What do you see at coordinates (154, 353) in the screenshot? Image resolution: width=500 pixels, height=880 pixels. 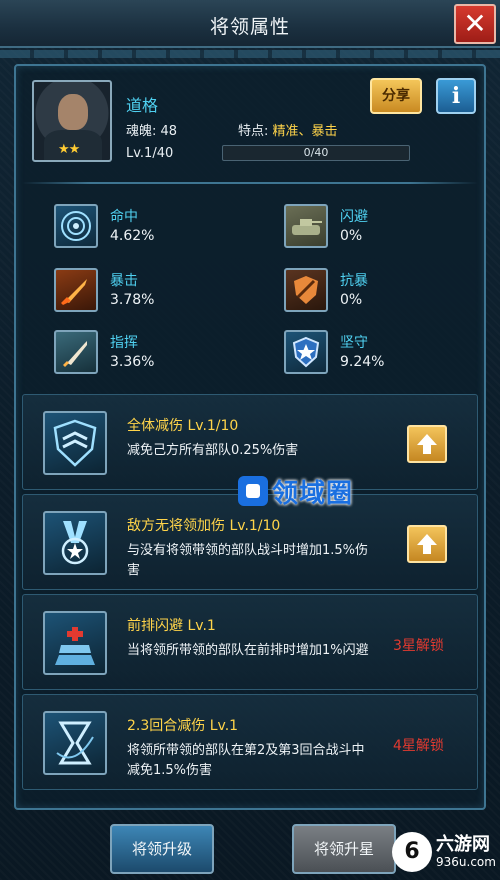 I see `stat-command: 指挥 3.36%` at bounding box center [154, 353].